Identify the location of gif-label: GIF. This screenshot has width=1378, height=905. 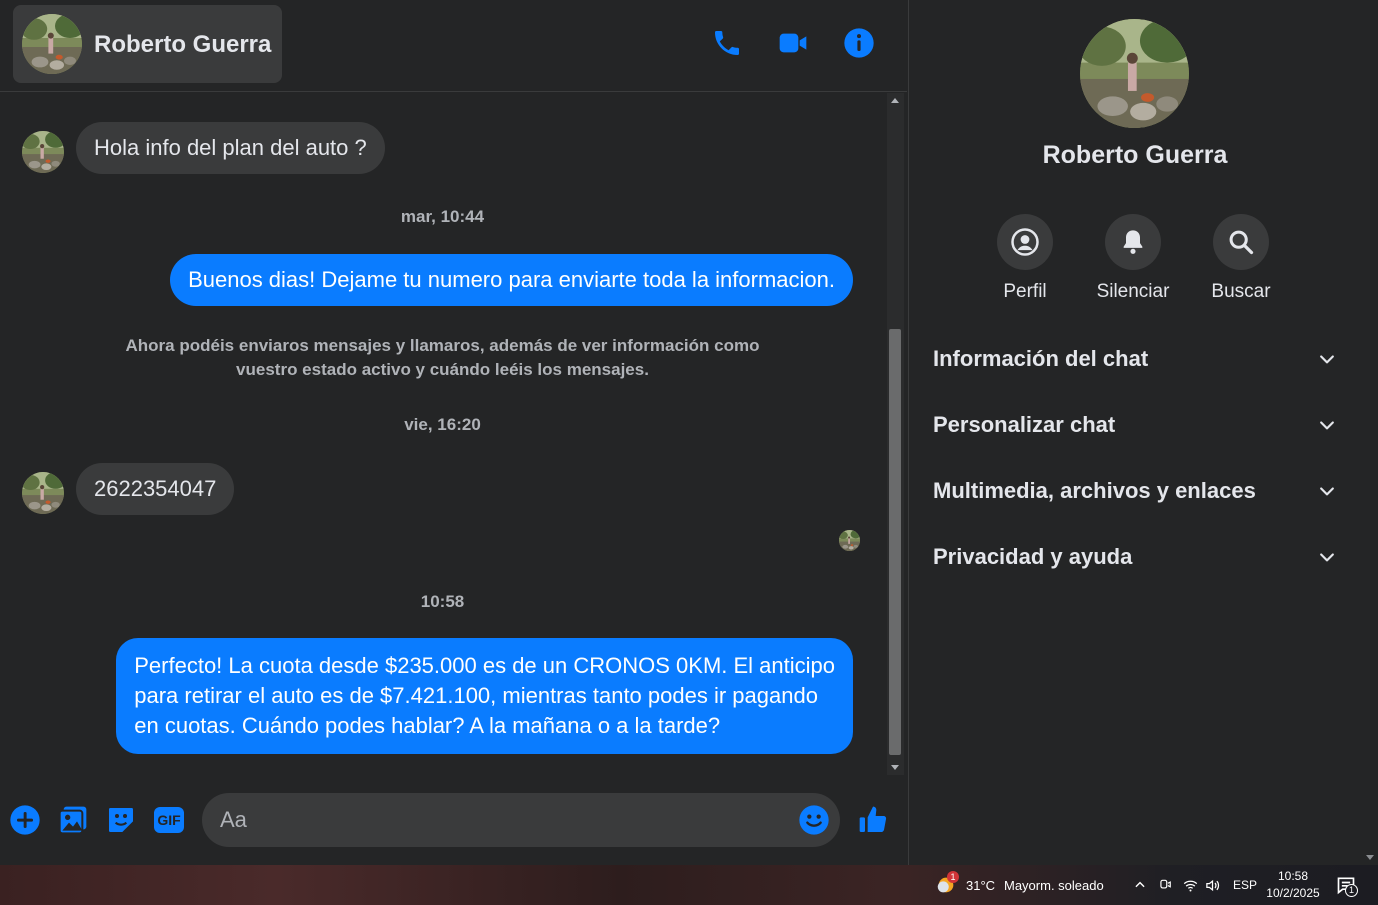
(169, 820).